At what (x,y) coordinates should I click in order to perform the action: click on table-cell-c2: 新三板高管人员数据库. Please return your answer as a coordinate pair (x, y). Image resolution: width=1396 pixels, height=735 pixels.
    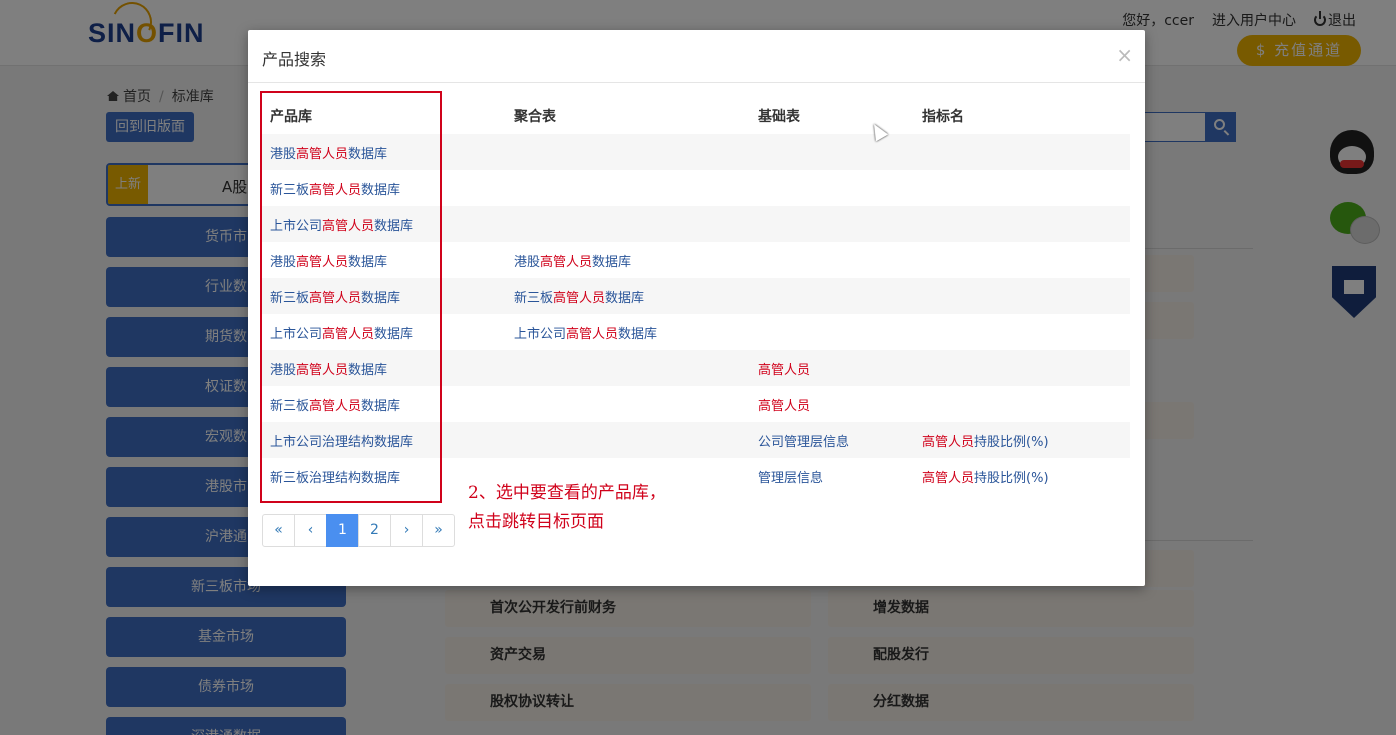
    Looking at the image, I should click on (628, 296).